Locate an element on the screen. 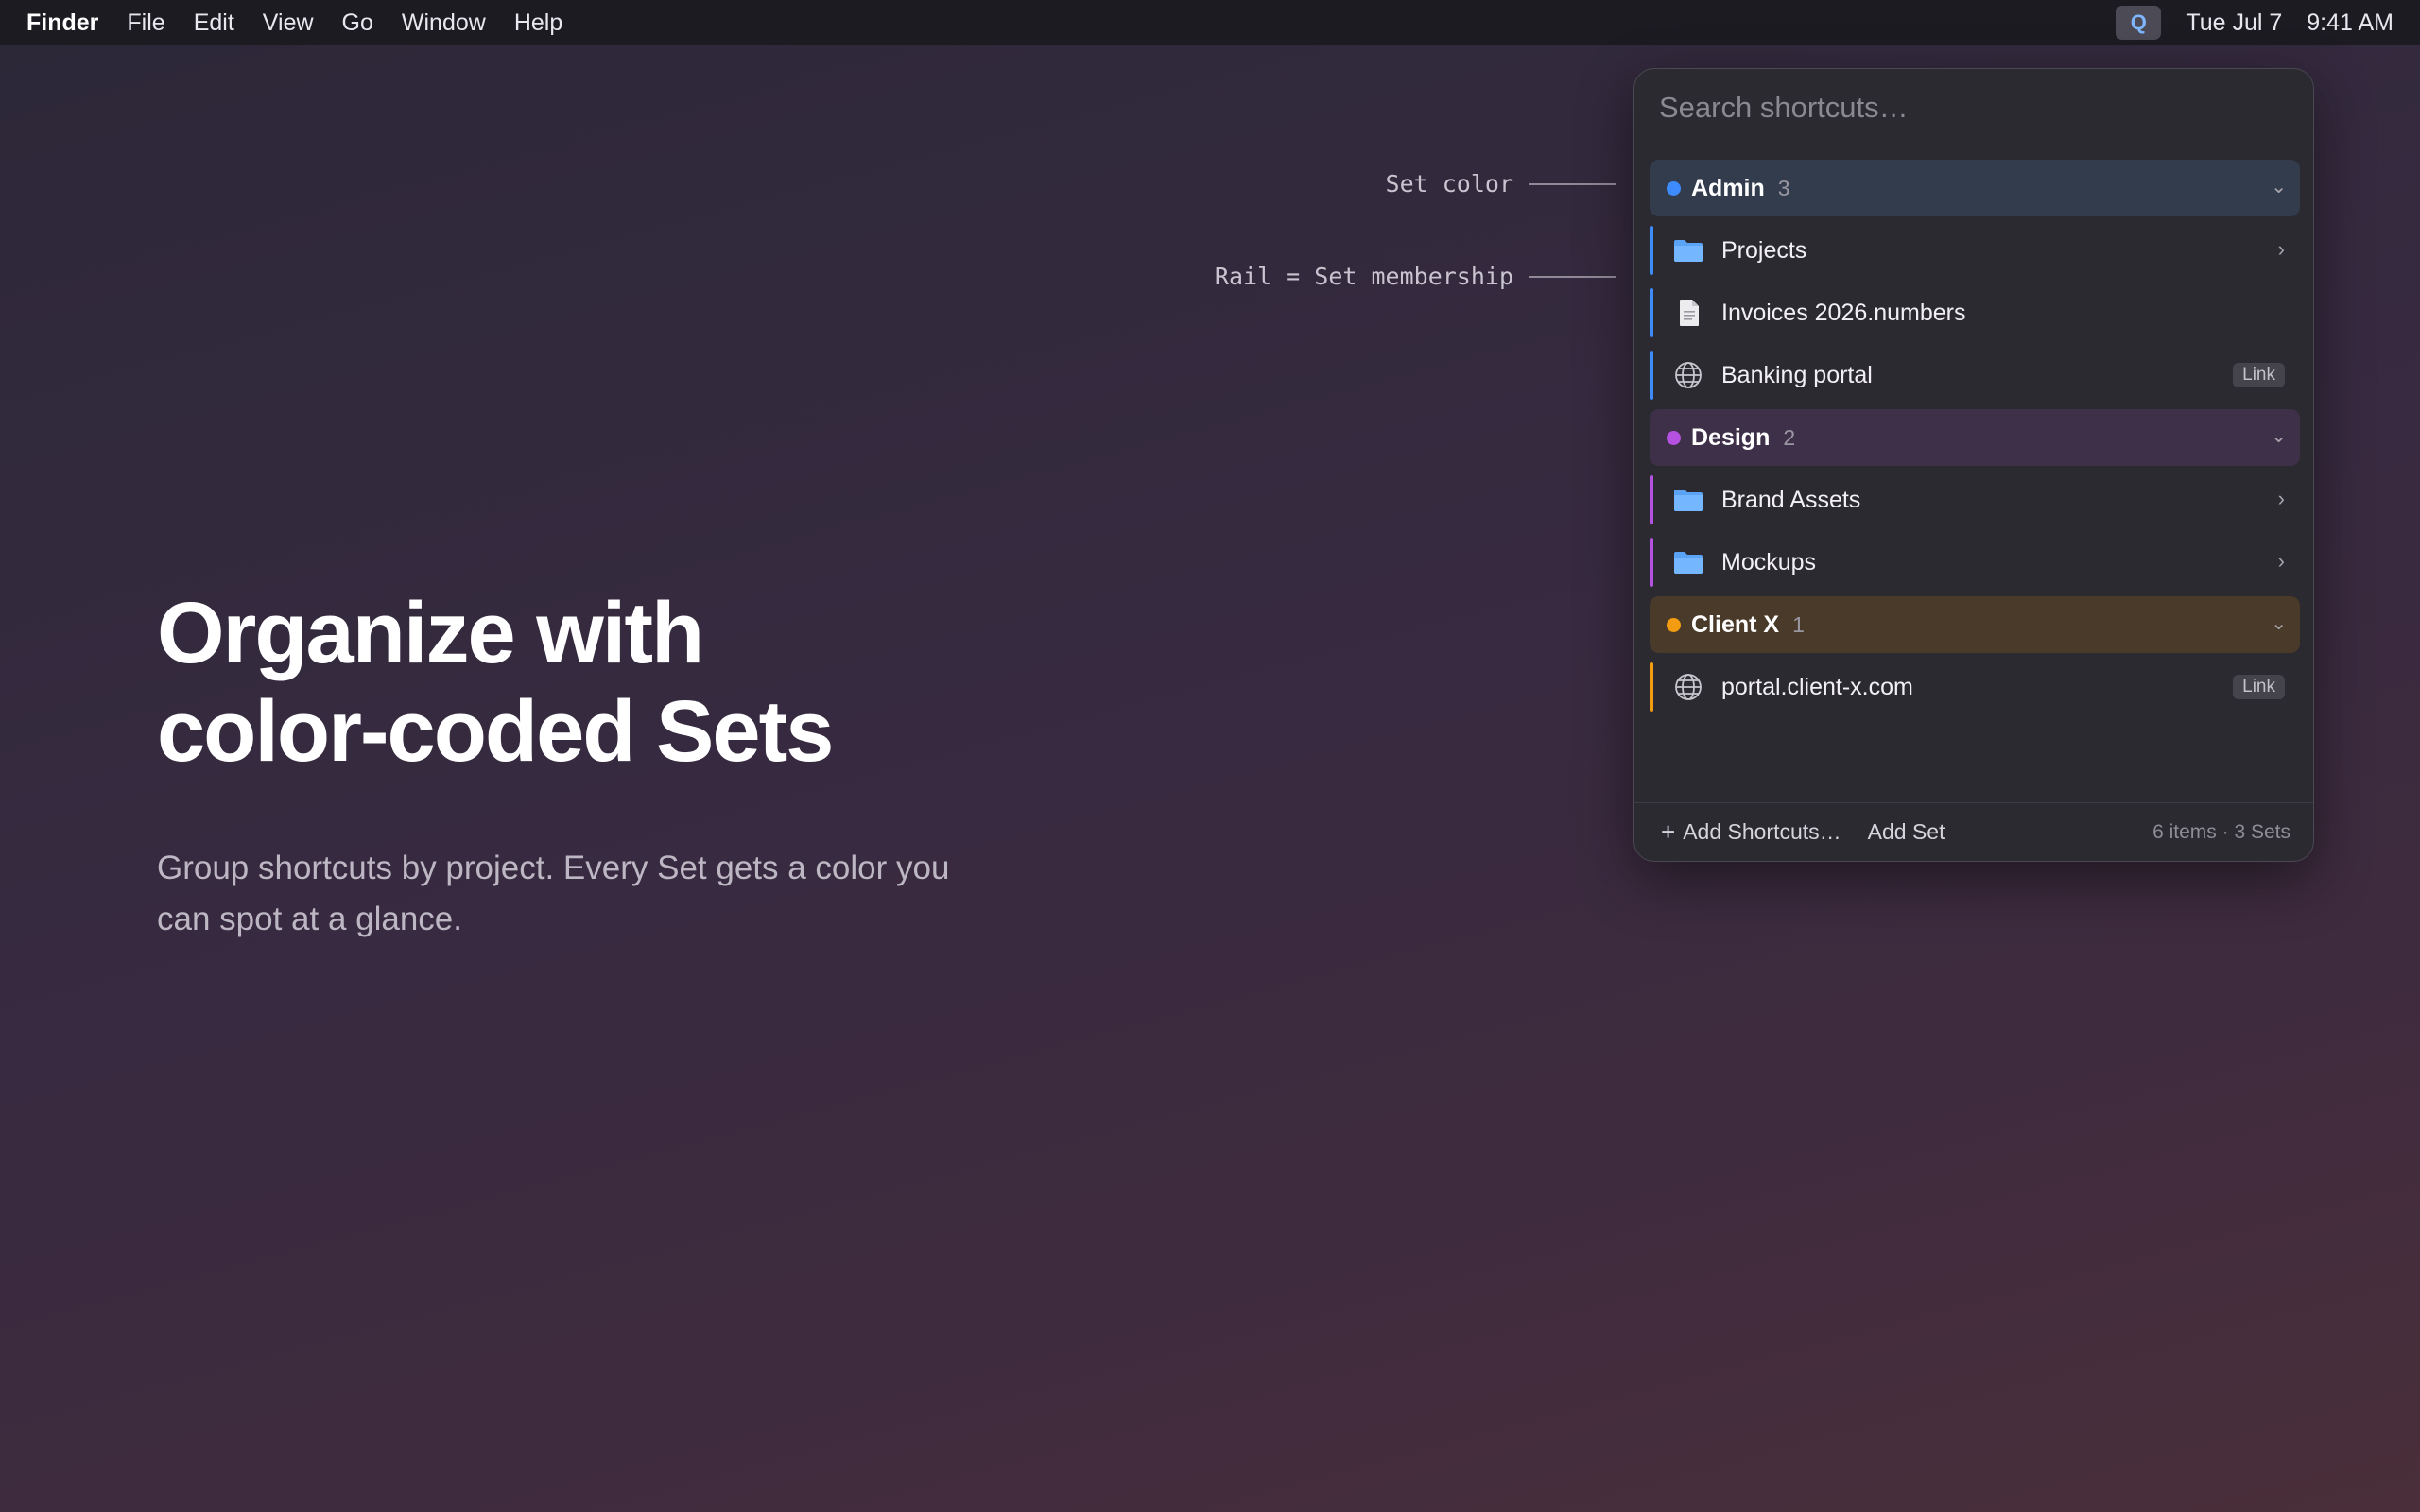  set-count: 1 is located at coordinates (1798, 624).